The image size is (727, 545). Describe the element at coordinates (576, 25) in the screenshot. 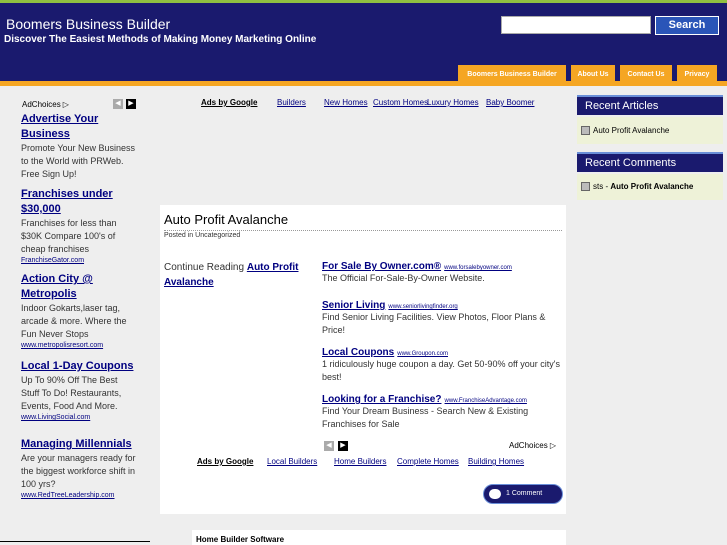

I see `search-input` at that location.